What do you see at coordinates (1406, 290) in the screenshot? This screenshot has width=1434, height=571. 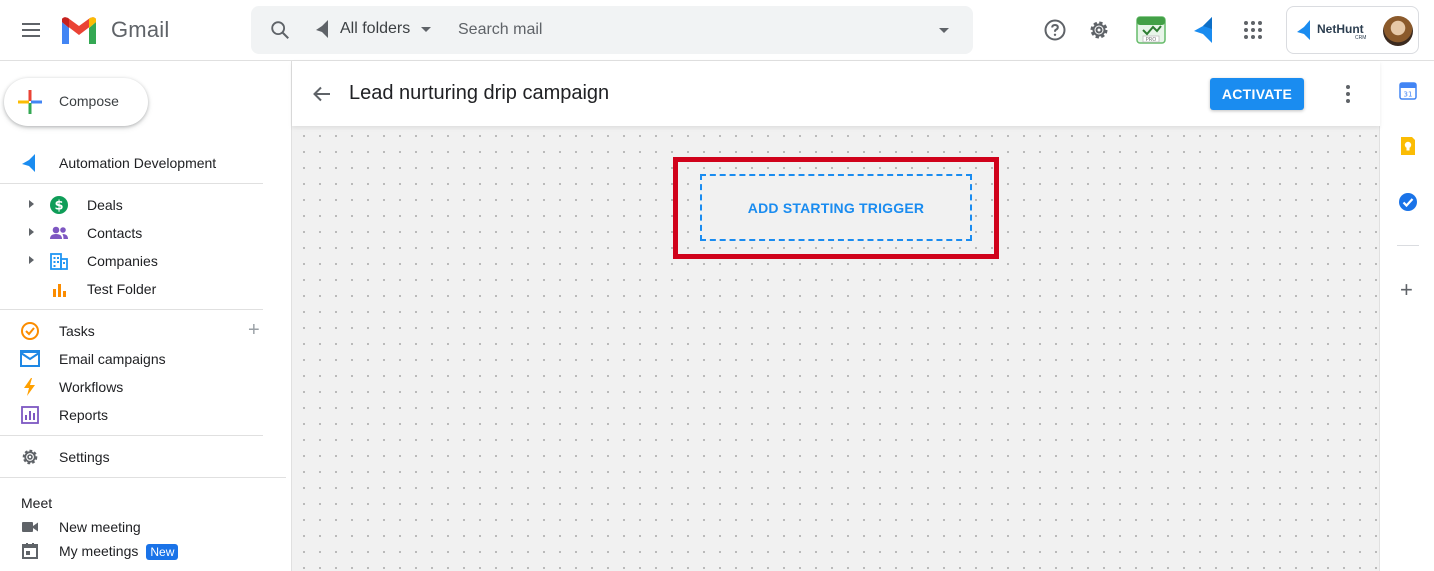 I see `add-app-icon: +` at bounding box center [1406, 290].